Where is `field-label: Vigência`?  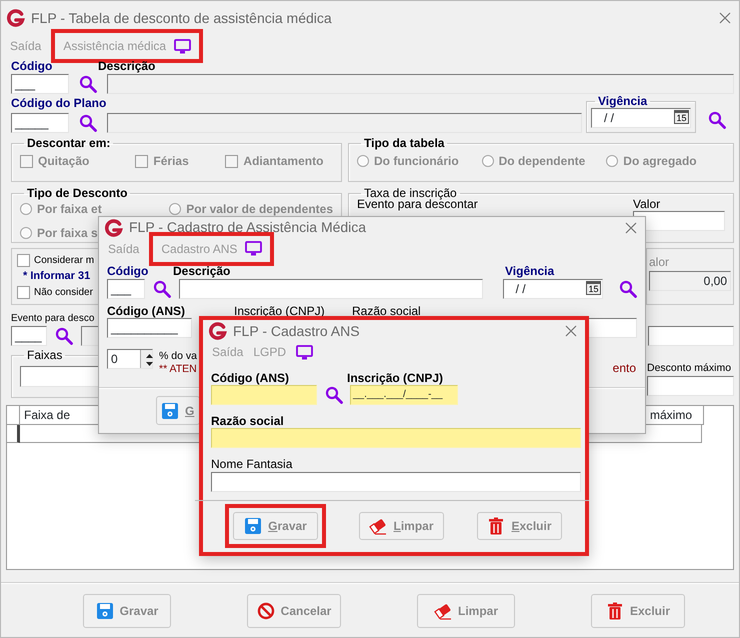 field-label: Vigência is located at coordinates (529, 271).